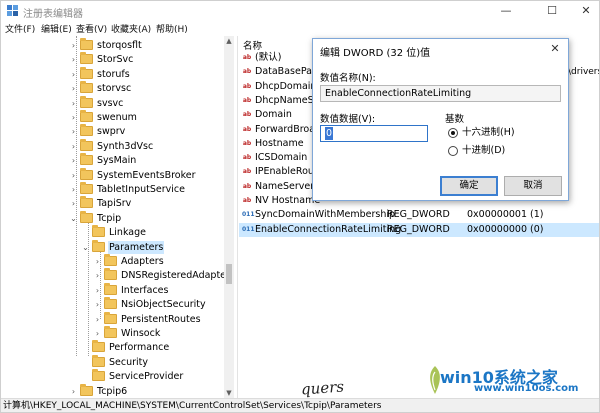 The height and width of the screenshot is (413, 600). Describe the element at coordinates (328, 229) in the screenshot. I see `value-name: EnableConnectionRateLimiting` at that location.